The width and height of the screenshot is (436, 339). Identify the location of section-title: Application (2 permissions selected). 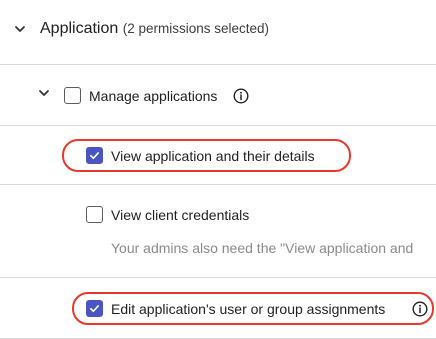
(154, 29).